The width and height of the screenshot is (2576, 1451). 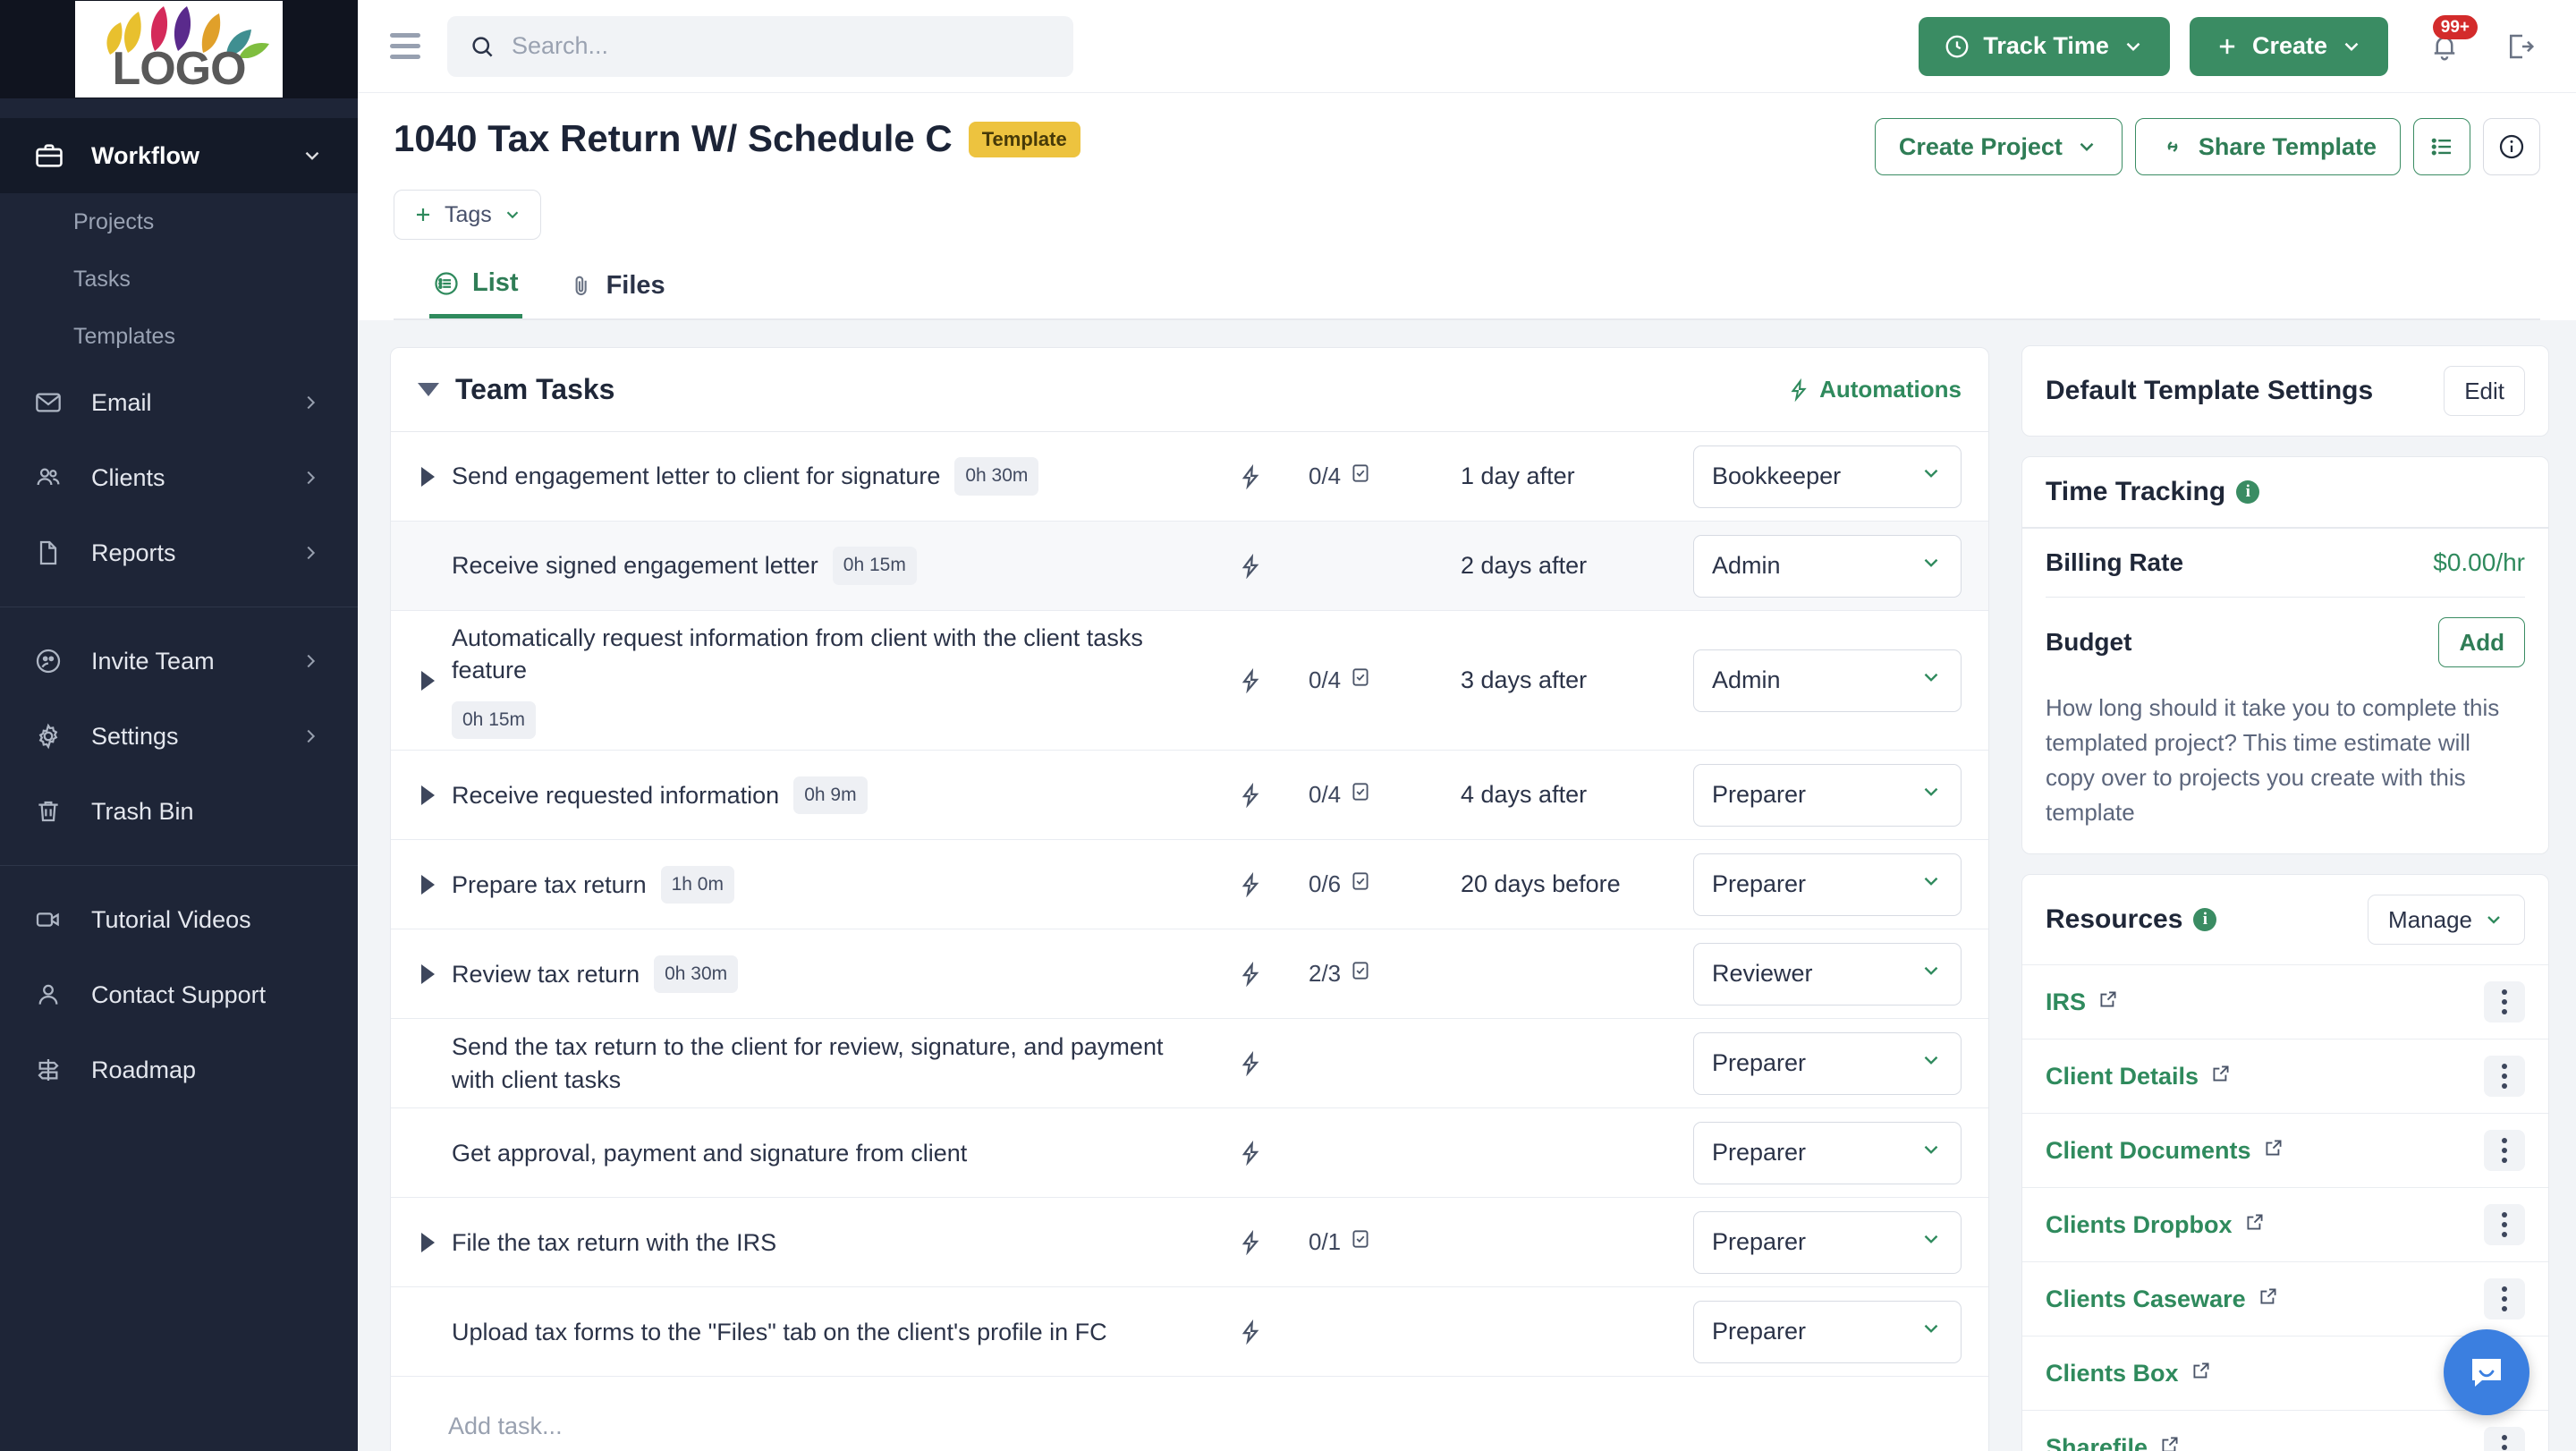 What do you see at coordinates (2139, 1076) in the screenshot?
I see `resource-link: Client Details` at bounding box center [2139, 1076].